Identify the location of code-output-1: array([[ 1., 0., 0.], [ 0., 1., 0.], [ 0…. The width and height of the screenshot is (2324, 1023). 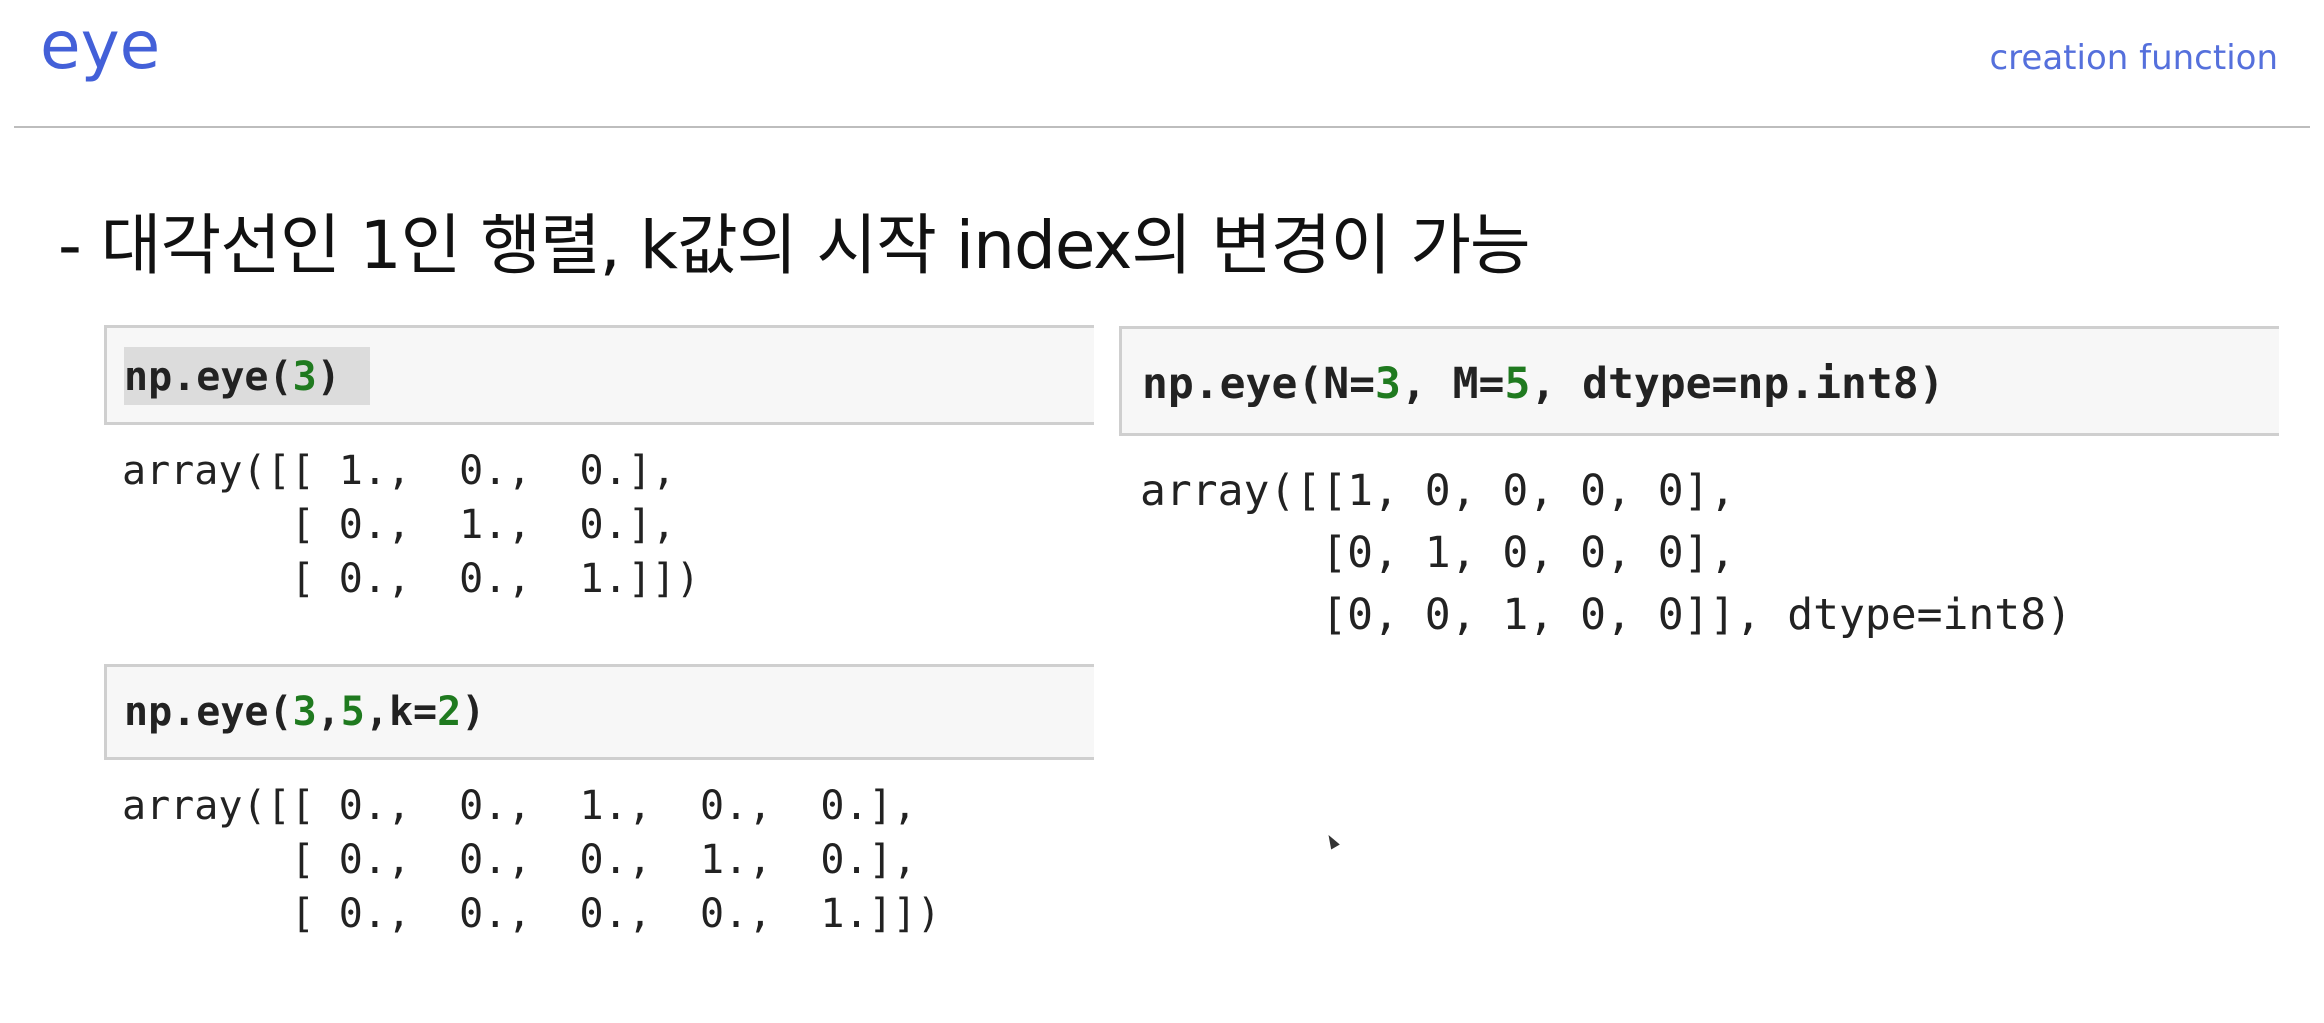
(411, 525).